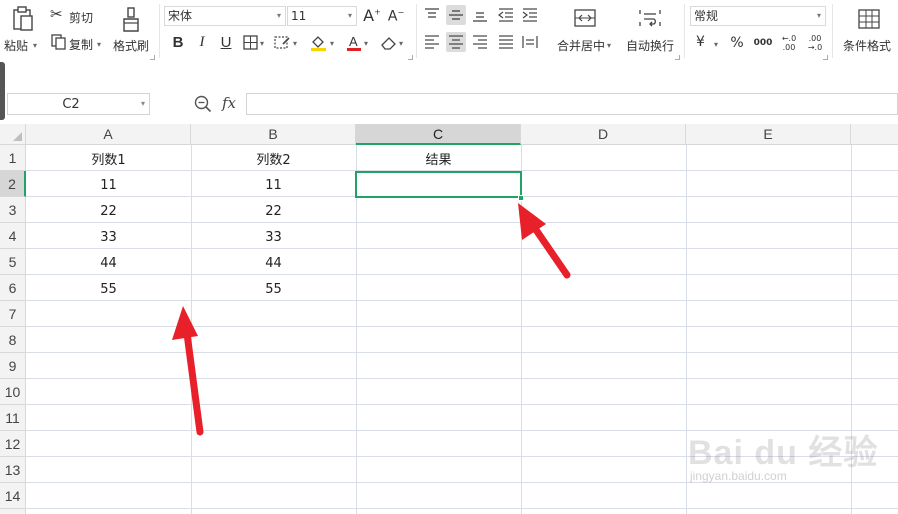 This screenshot has height=514, width=898. What do you see at coordinates (480, 15) in the screenshot?
I see `align-bottom-button` at bounding box center [480, 15].